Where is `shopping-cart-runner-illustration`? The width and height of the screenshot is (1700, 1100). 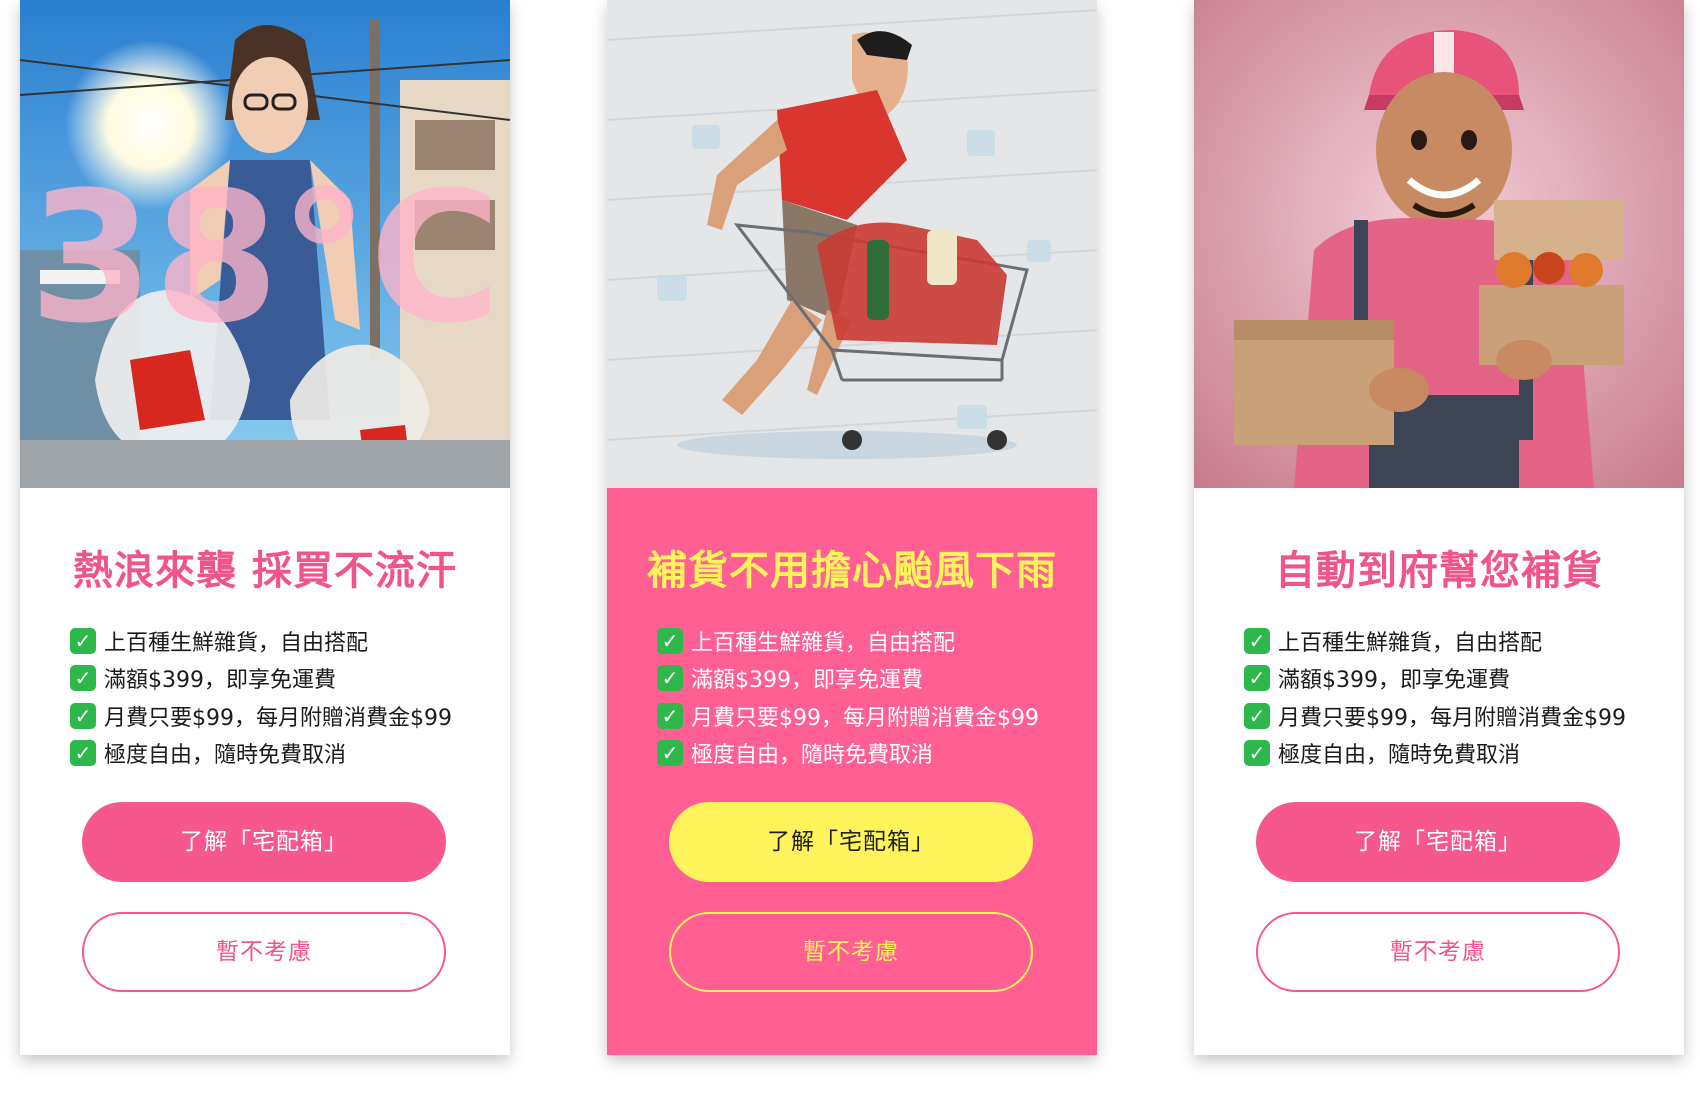 shopping-cart-runner-illustration is located at coordinates (852, 244).